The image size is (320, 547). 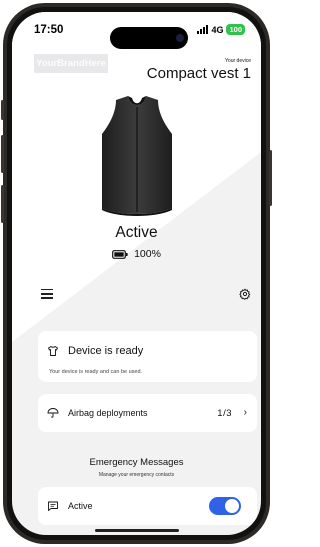 I want to click on device-name: Compact vest 1, so click(x=199, y=73).